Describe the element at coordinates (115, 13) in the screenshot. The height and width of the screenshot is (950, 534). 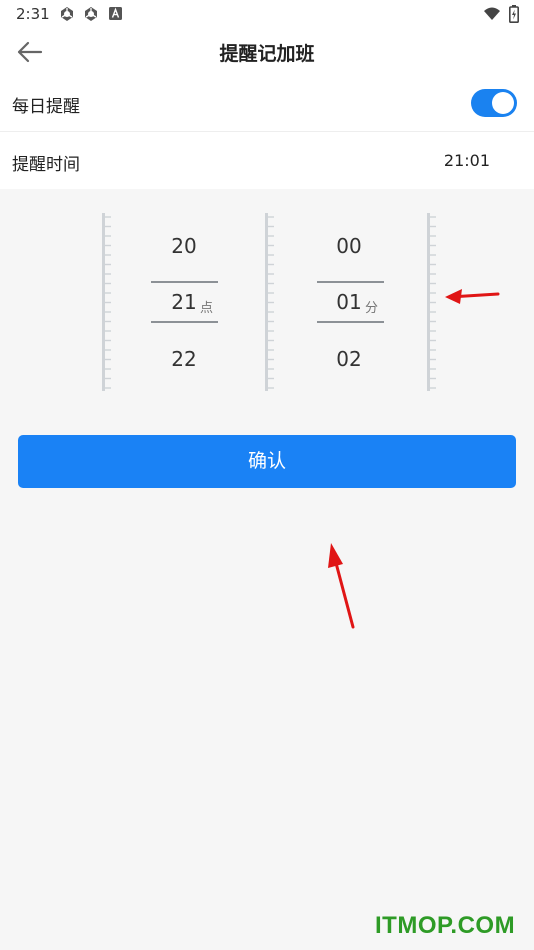
I see `text-a-icon` at that location.